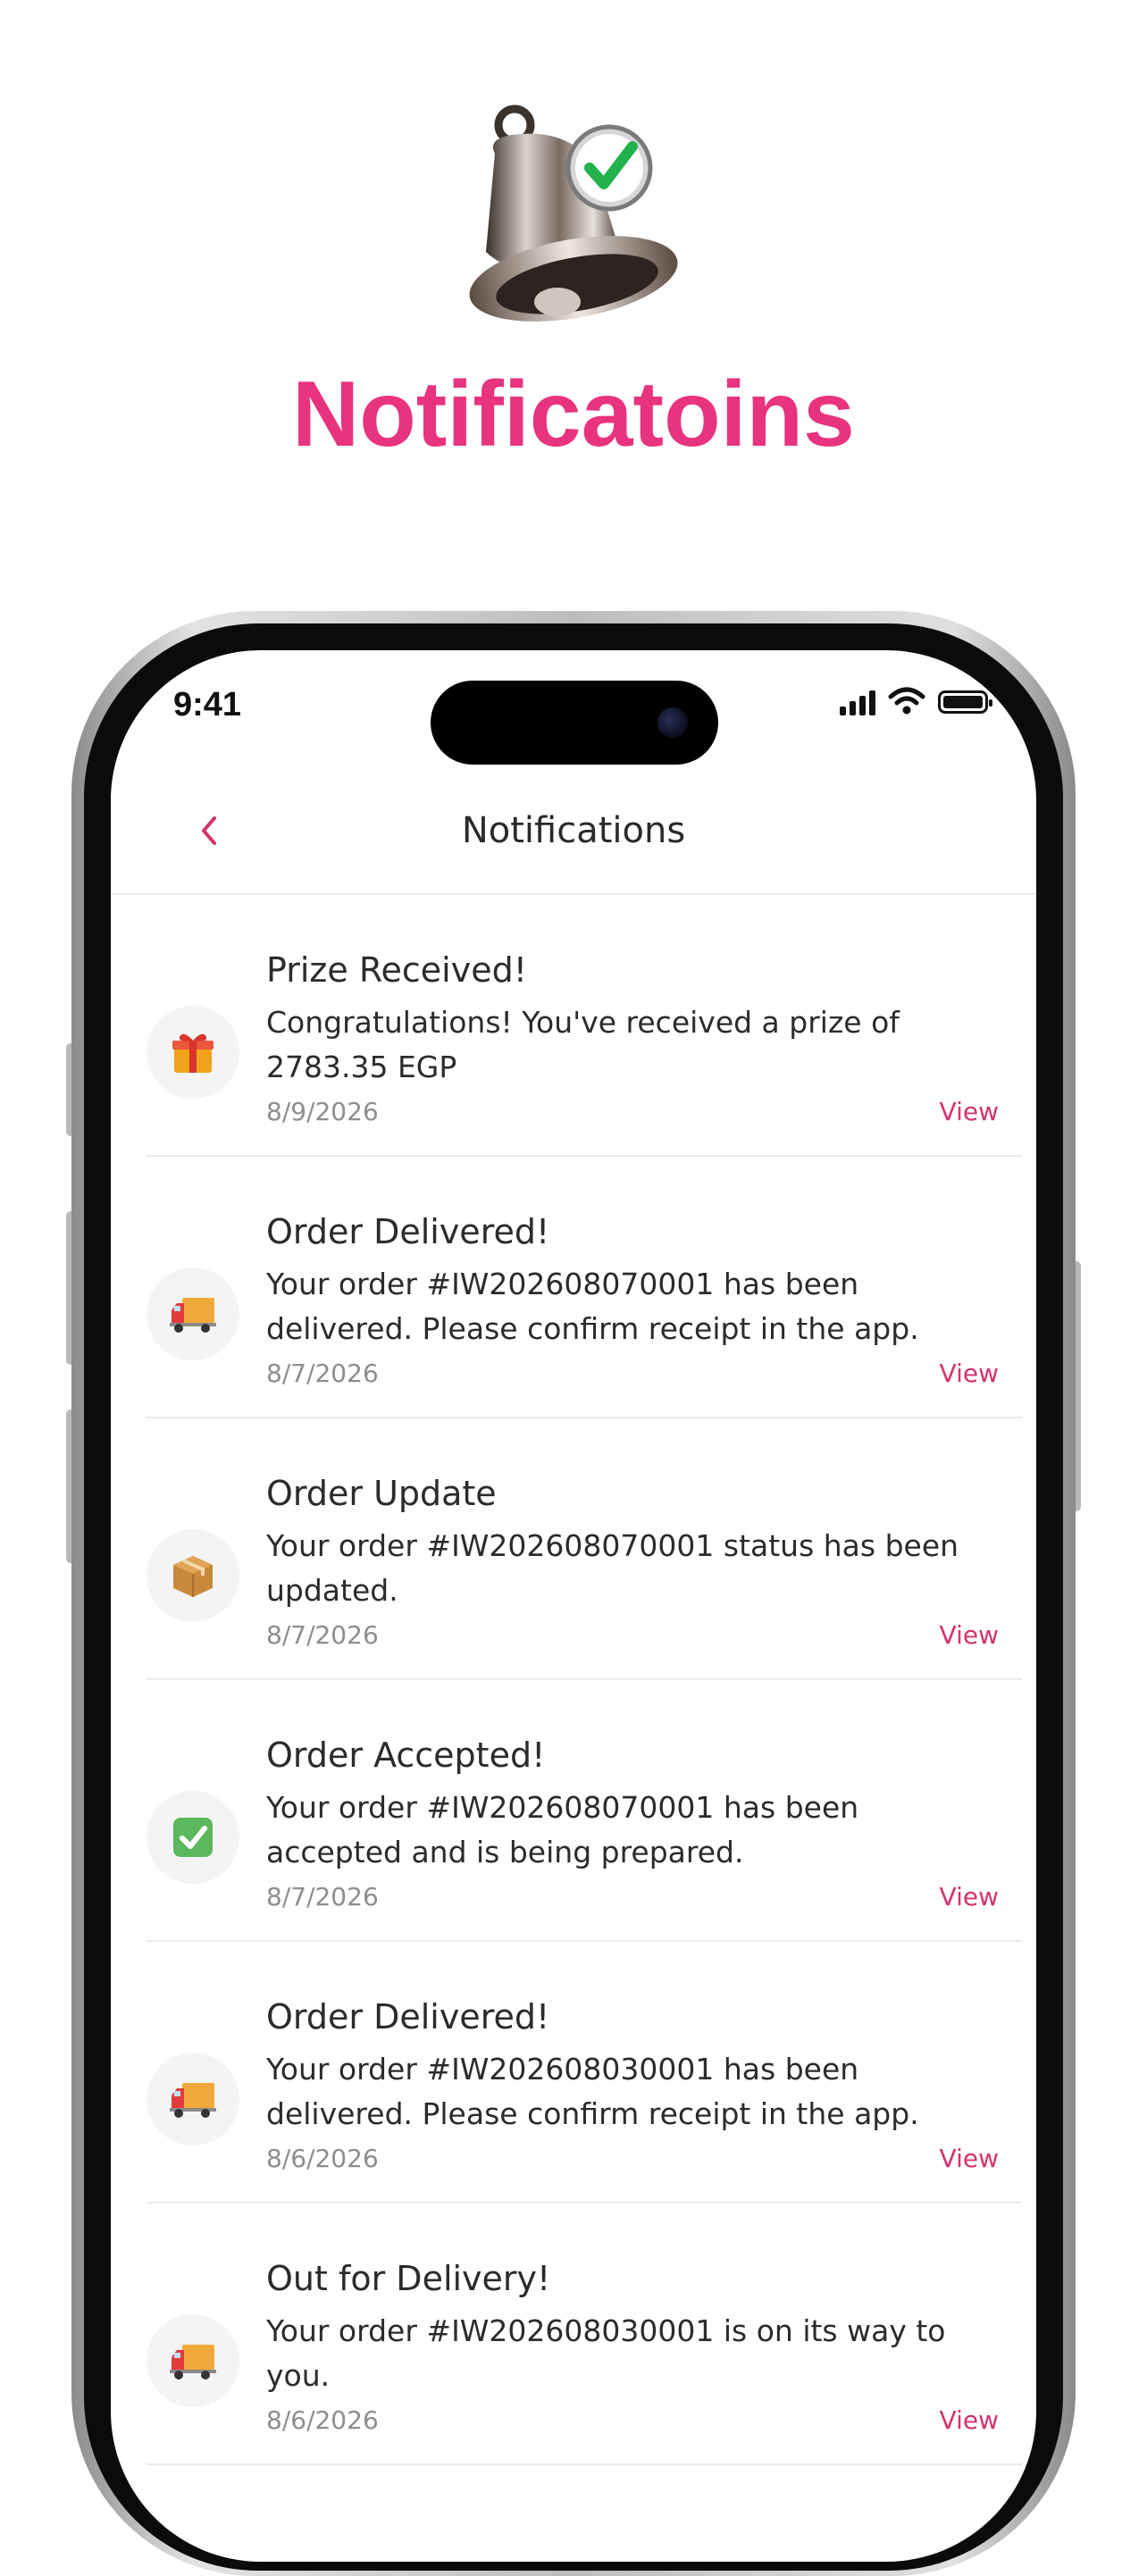  I want to click on signal-icon, so click(858, 702).